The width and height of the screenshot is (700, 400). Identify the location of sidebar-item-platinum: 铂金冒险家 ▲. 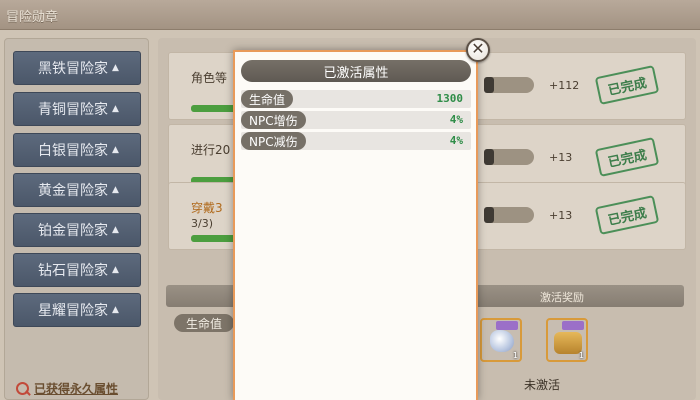
(77, 230).